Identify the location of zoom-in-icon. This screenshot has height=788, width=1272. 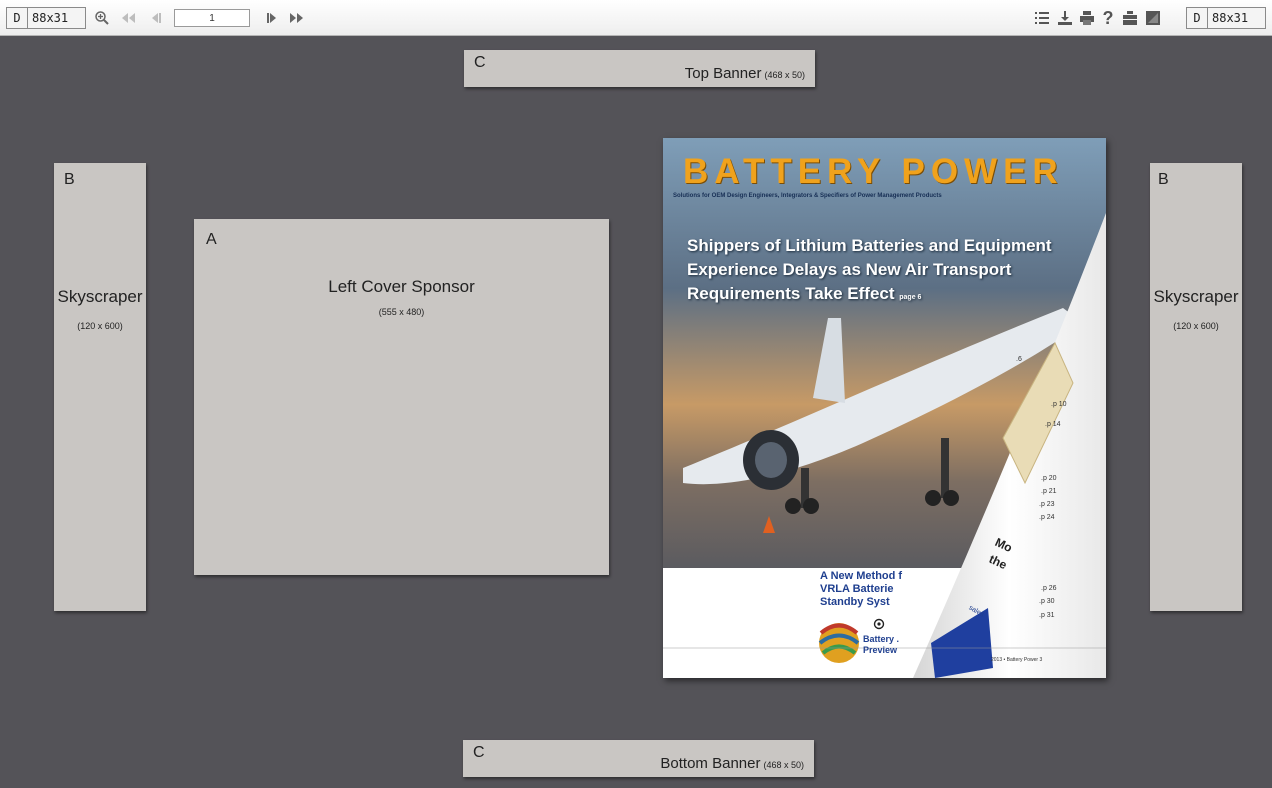
(102, 18).